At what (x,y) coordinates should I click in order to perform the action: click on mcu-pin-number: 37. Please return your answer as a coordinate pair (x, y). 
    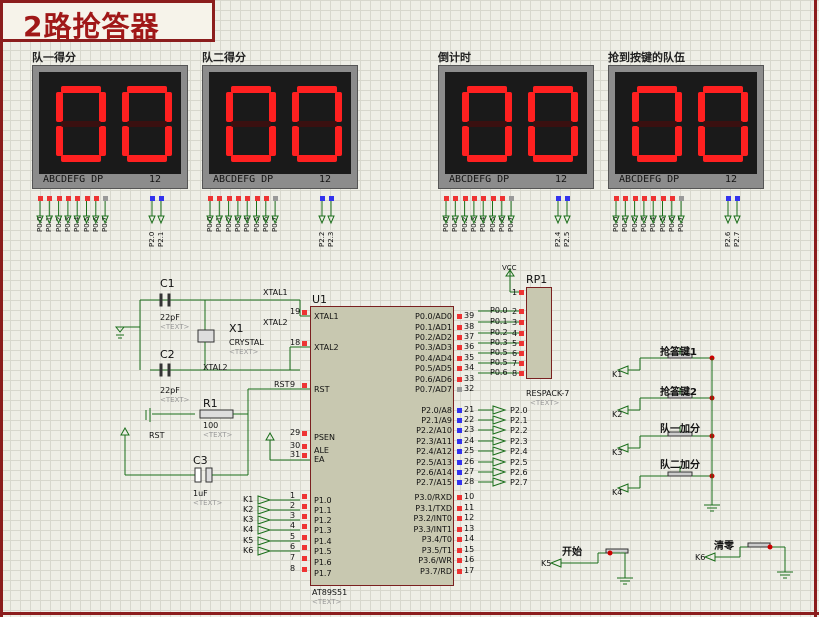
    Looking at the image, I should click on (469, 336).